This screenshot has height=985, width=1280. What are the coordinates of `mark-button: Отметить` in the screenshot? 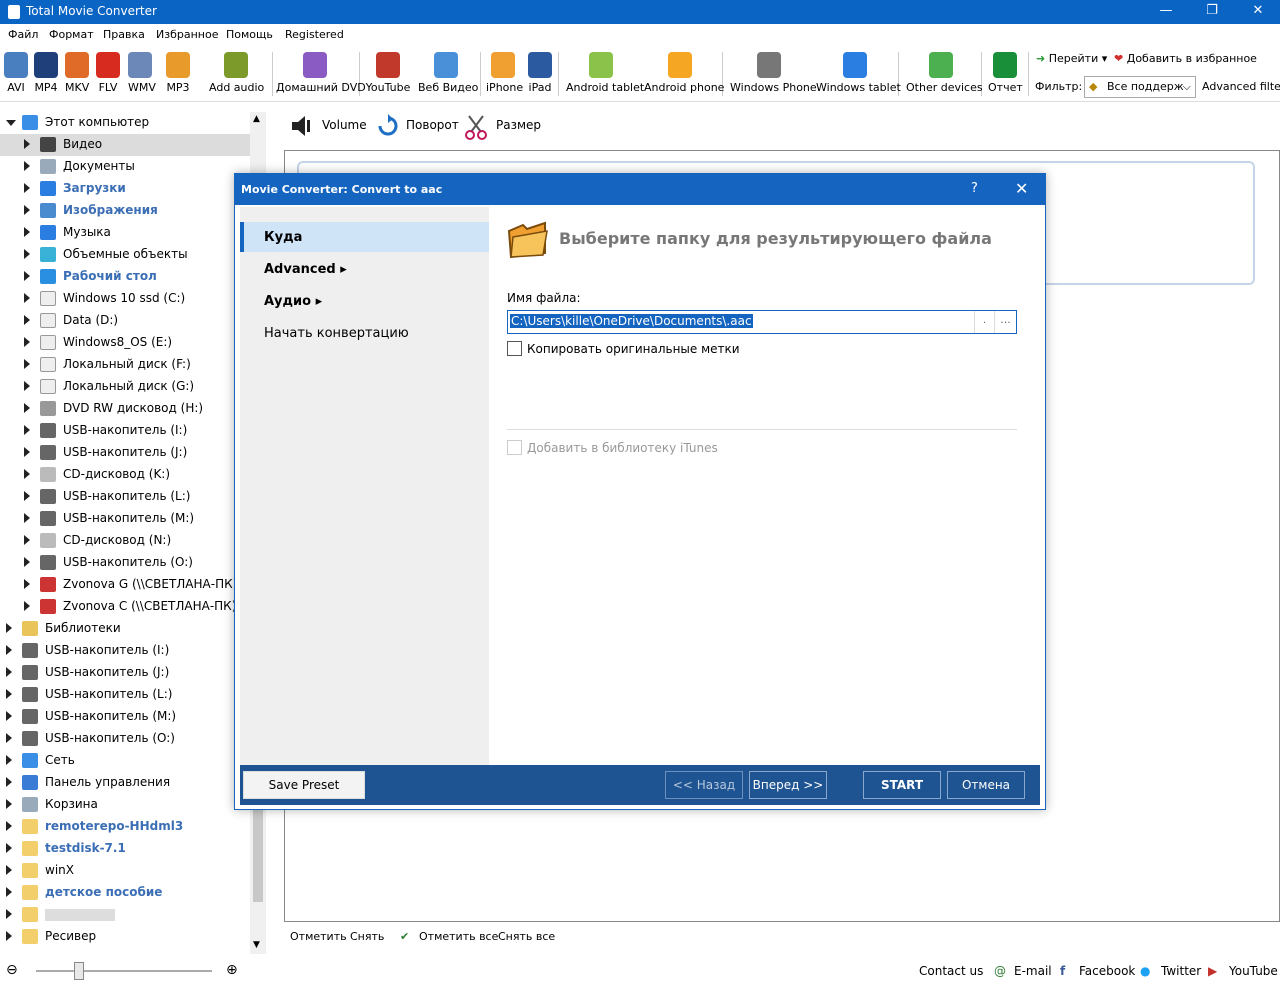 It's located at (318, 936).